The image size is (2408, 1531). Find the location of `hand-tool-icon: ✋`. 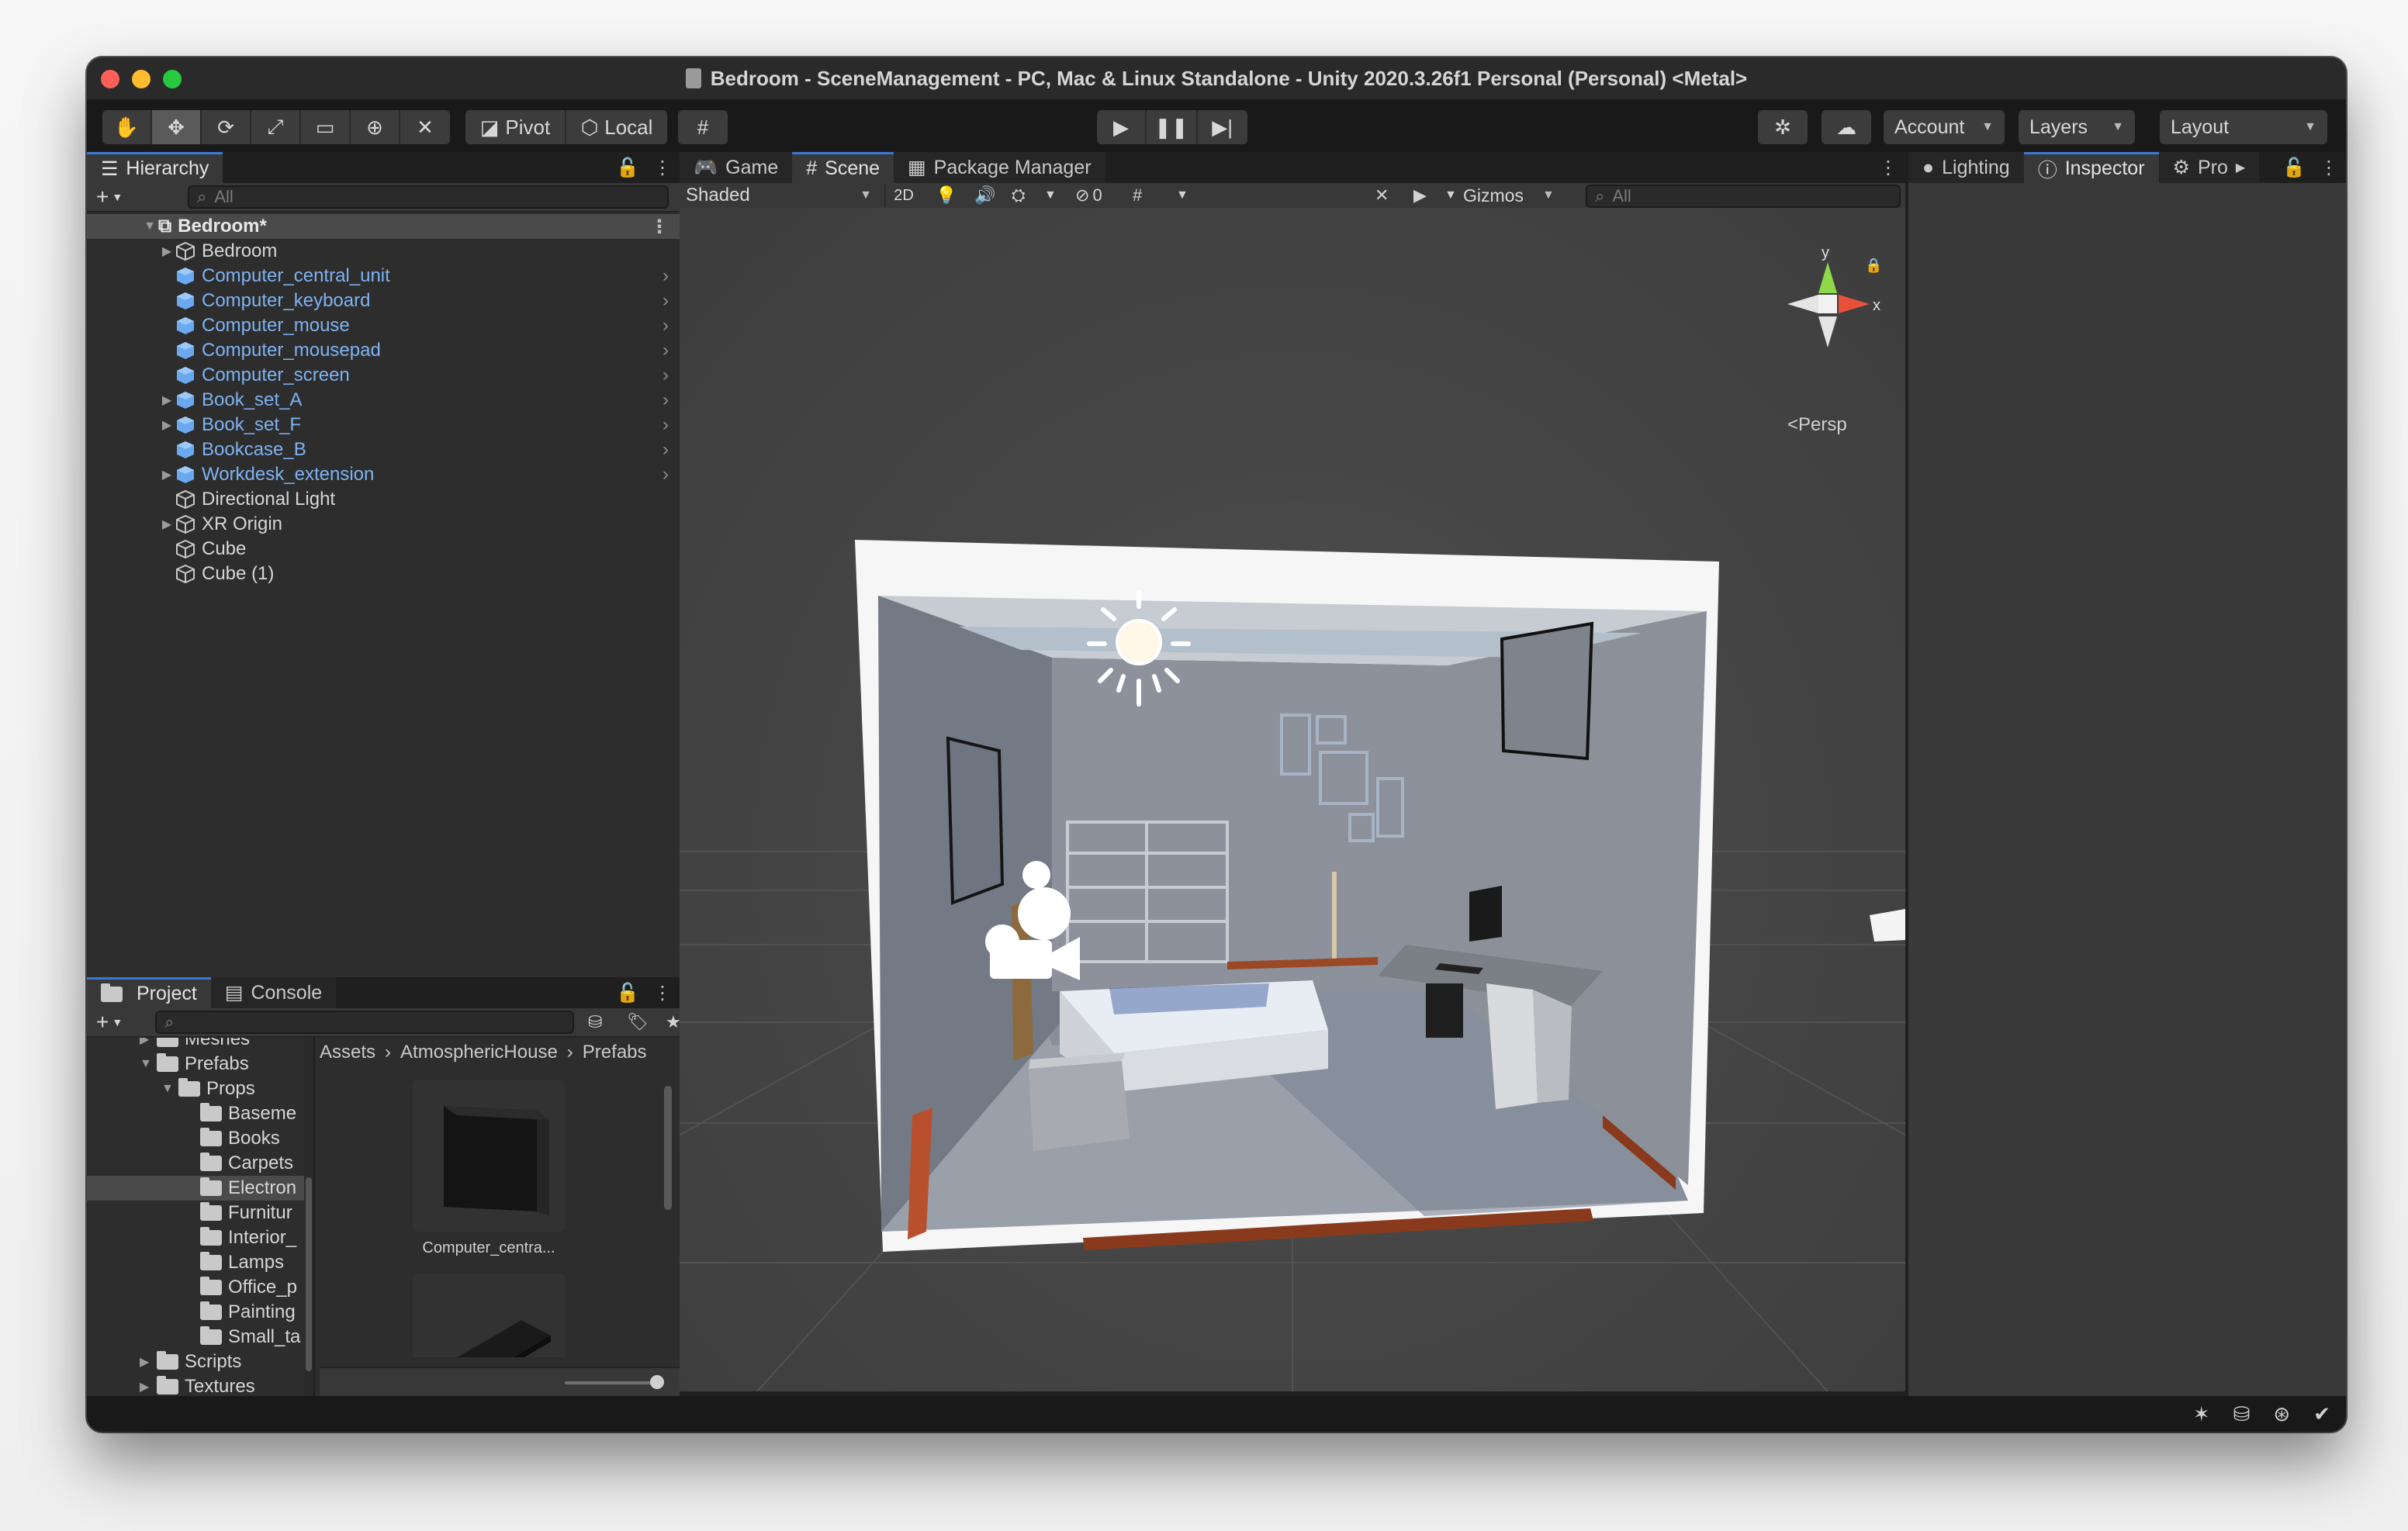

hand-tool-icon: ✋ is located at coordinates (127, 127).